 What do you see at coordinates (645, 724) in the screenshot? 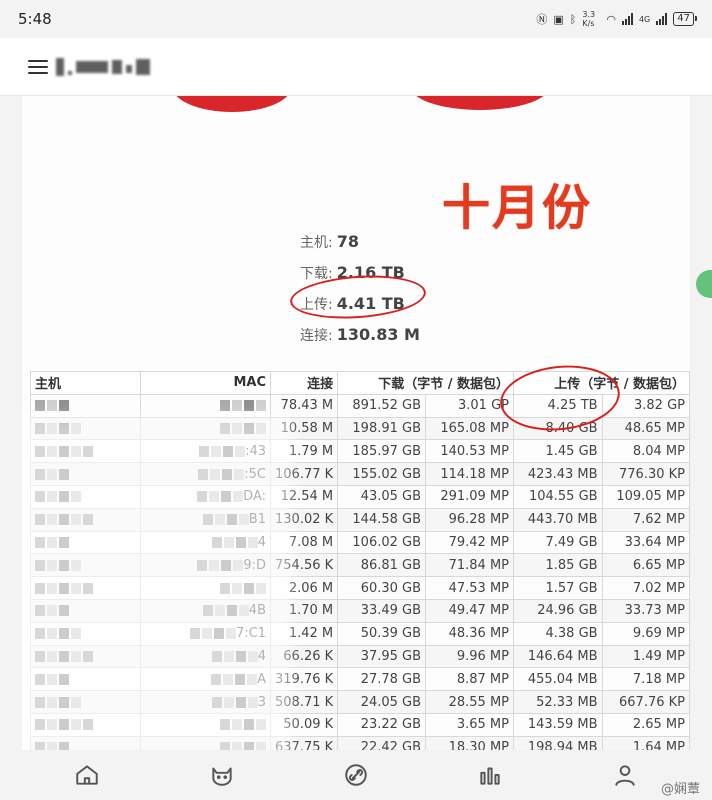
I see `cell-ul-packets: 2.65 MP` at bounding box center [645, 724].